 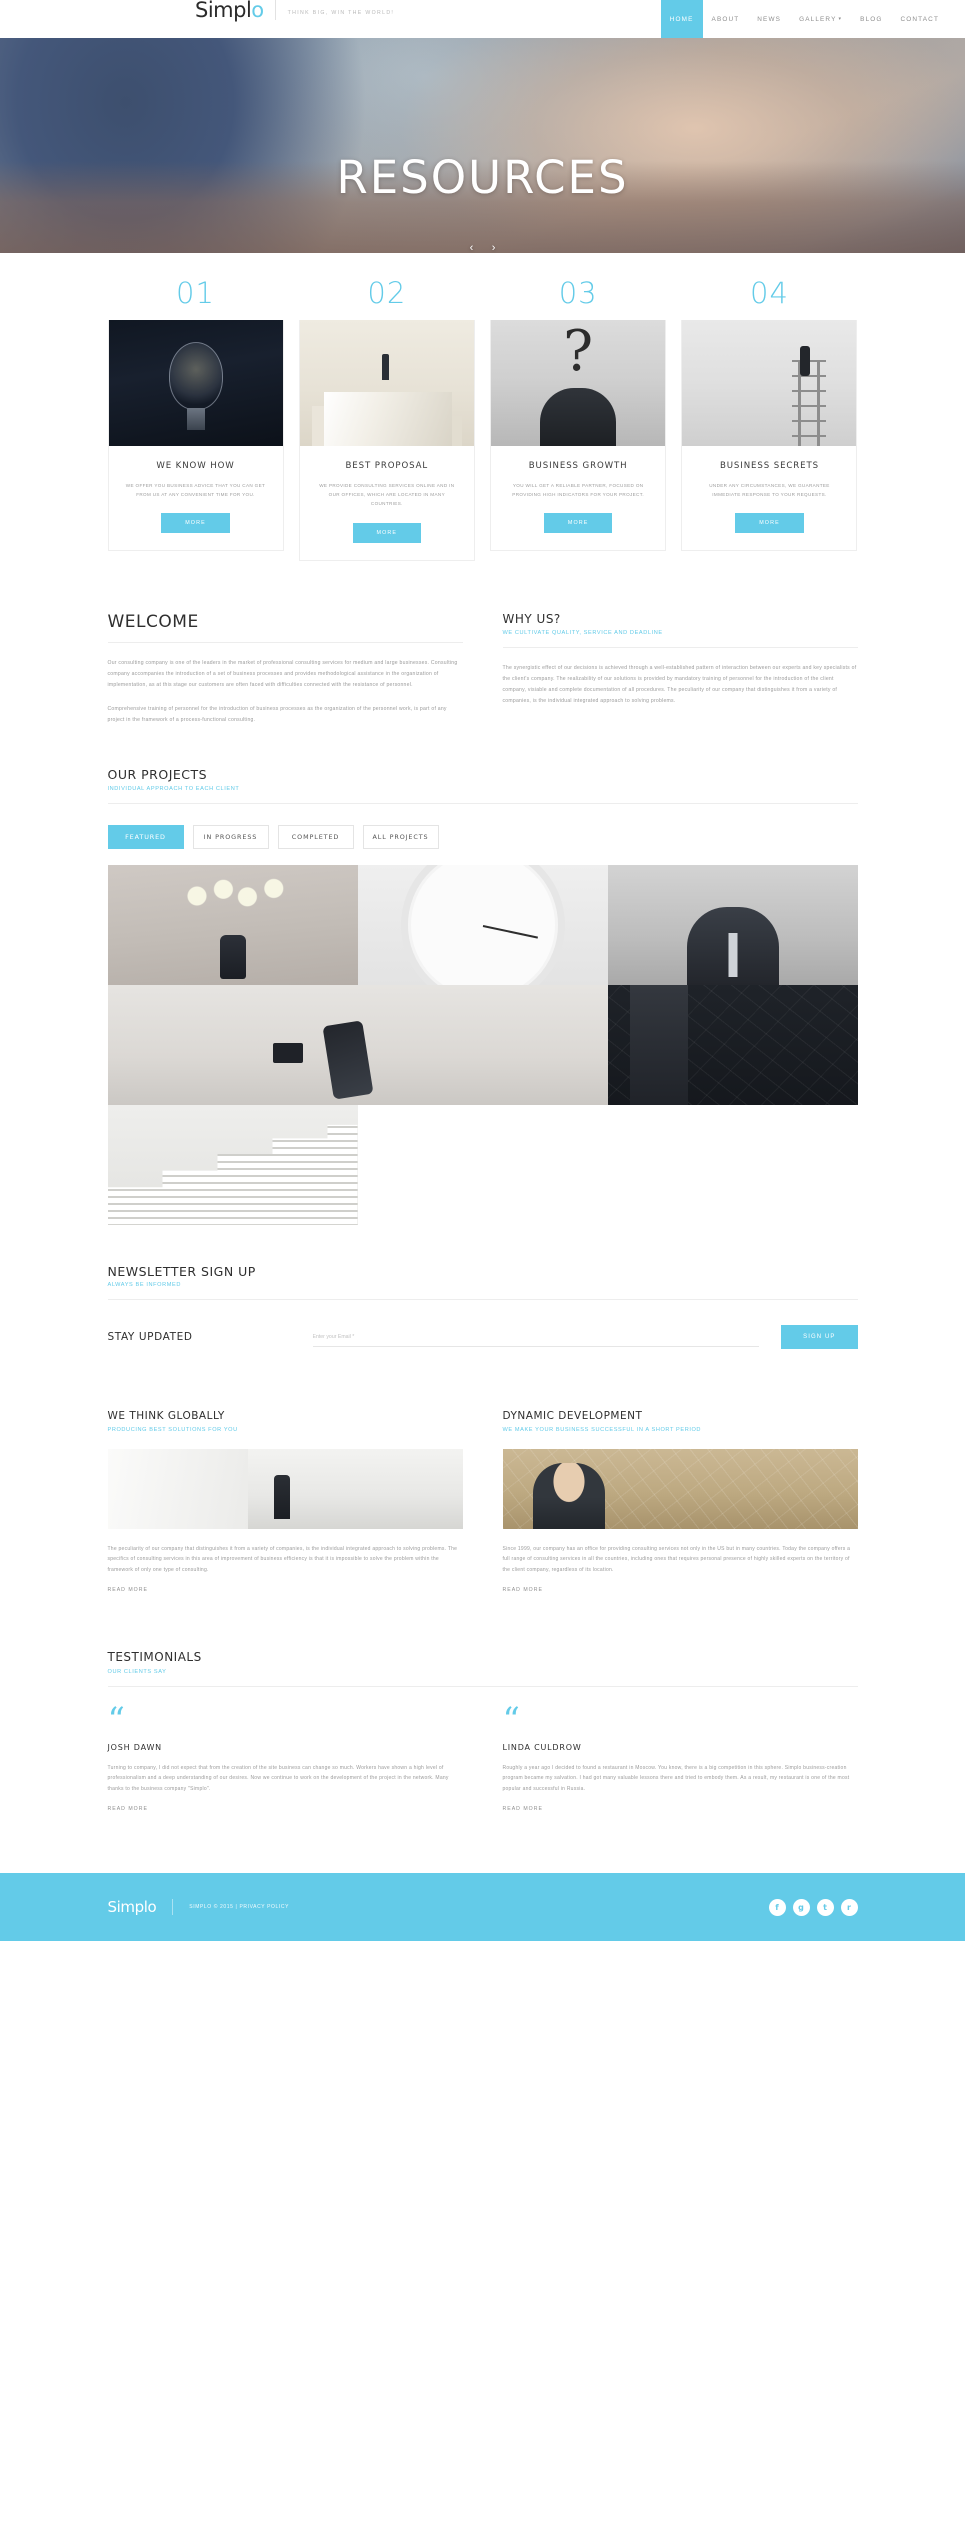 What do you see at coordinates (387, 466) in the screenshot?
I see `service-title: BEST PROPOSAL` at bounding box center [387, 466].